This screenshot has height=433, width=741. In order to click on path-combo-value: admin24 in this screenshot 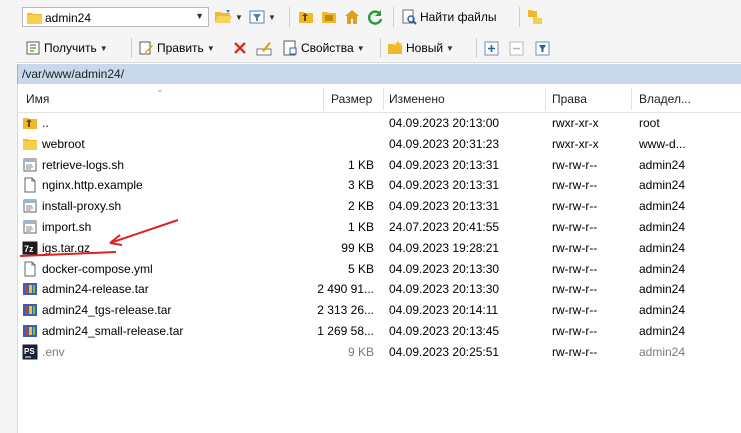, I will do `click(68, 18)`.